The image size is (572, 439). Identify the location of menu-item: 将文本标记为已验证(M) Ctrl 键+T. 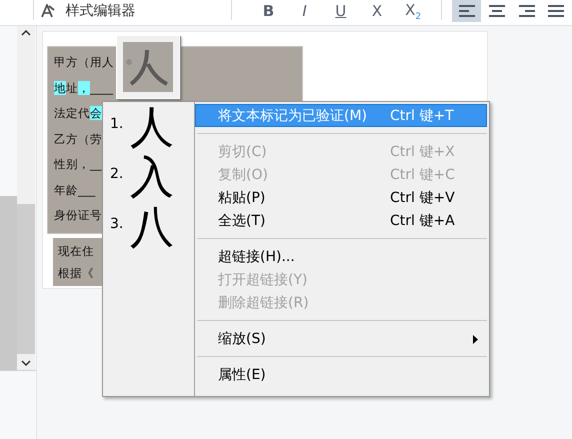
(341, 115).